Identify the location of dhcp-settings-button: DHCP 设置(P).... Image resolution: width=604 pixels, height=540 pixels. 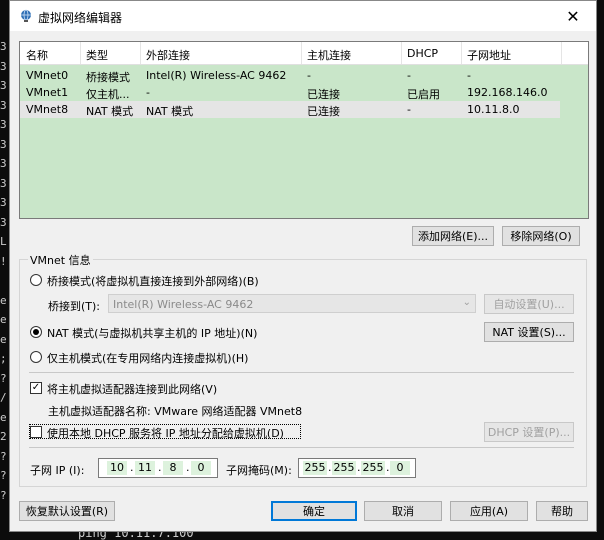
(529, 432).